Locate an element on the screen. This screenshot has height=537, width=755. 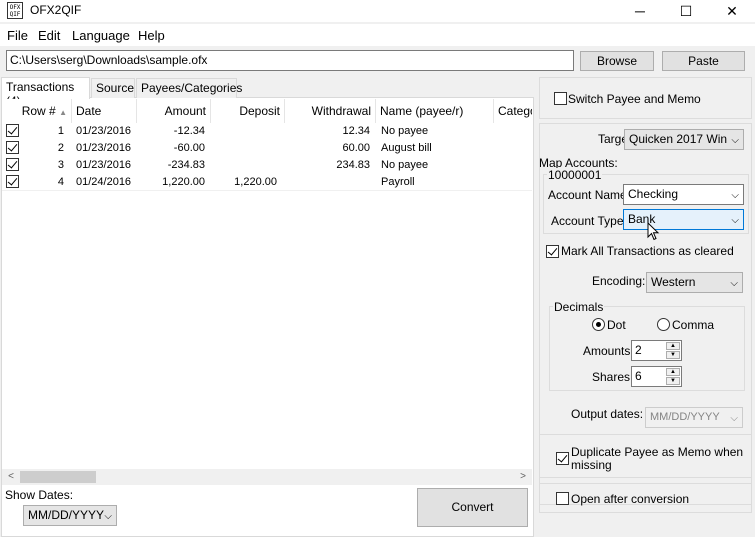
row-amount: -12.34 is located at coordinates (189, 131).